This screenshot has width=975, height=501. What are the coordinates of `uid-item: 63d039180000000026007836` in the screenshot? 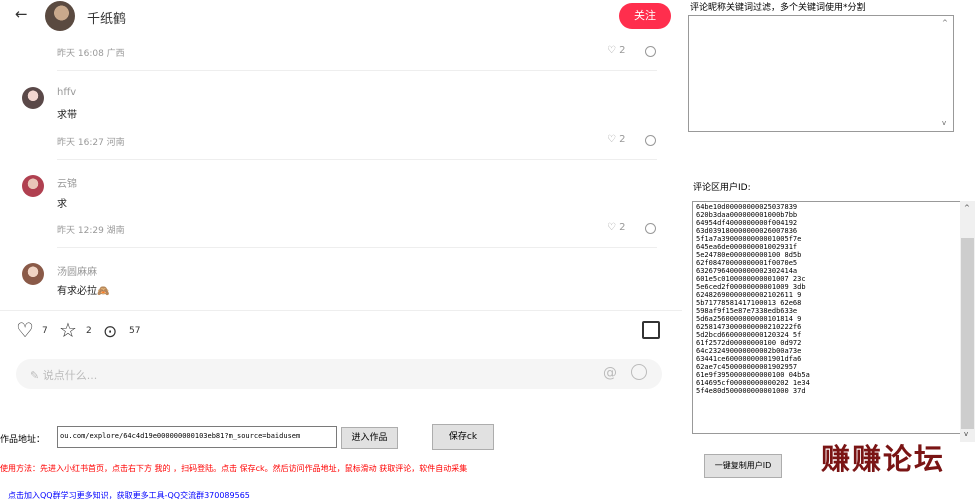 It's located at (747, 231).